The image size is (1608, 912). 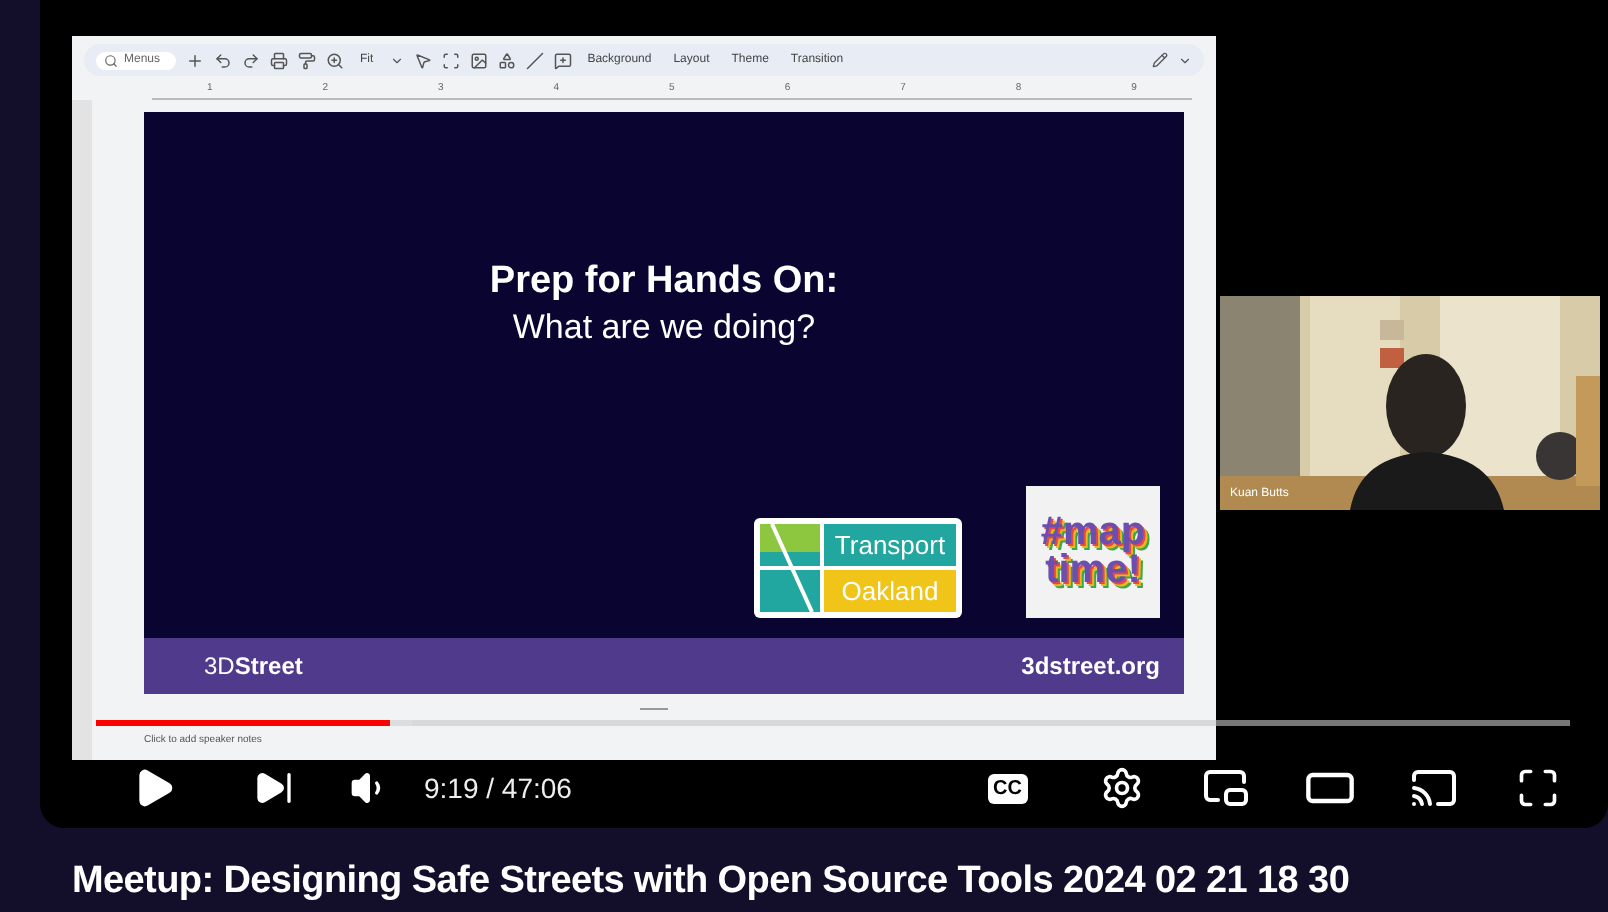 I want to click on paint-format-icon, so click(x=307, y=60).